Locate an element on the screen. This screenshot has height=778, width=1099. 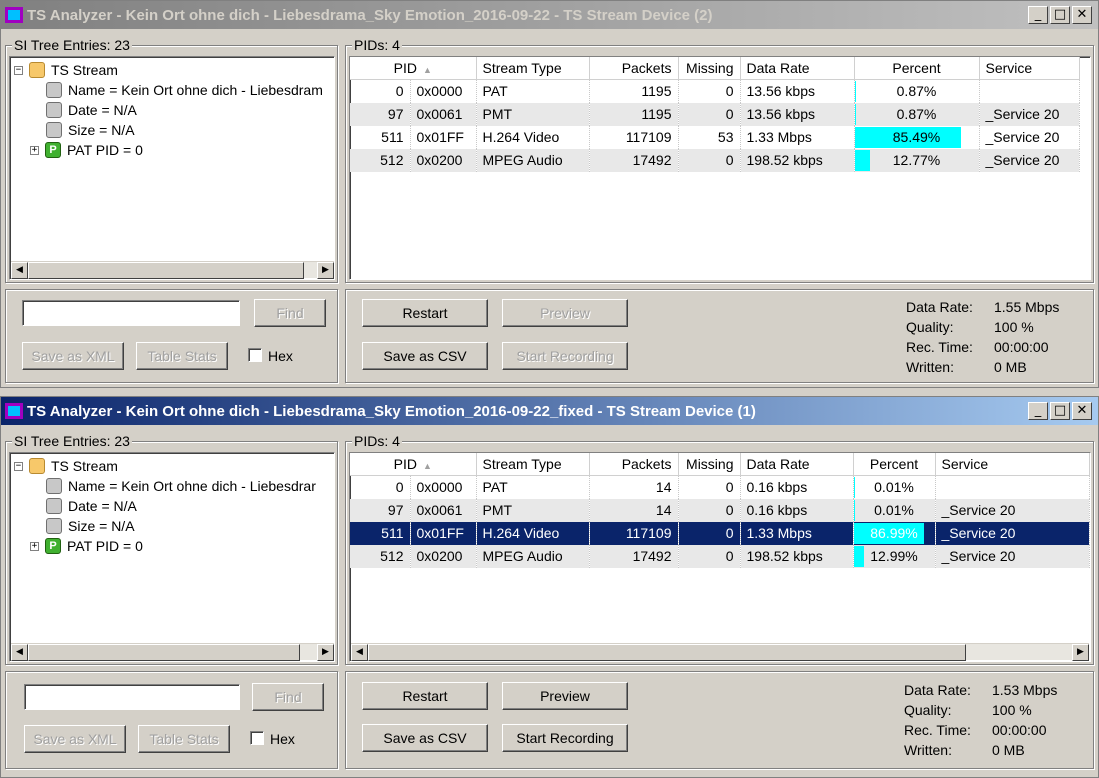
cell-pid: 0 is located at coordinates (380, 487).